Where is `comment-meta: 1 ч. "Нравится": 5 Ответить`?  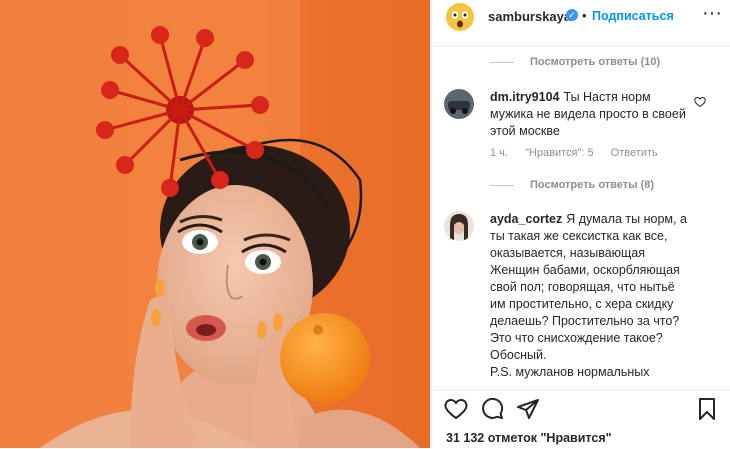
comment-meta: 1 ч. "Нравится": 5 Ответить is located at coordinates (581, 153).